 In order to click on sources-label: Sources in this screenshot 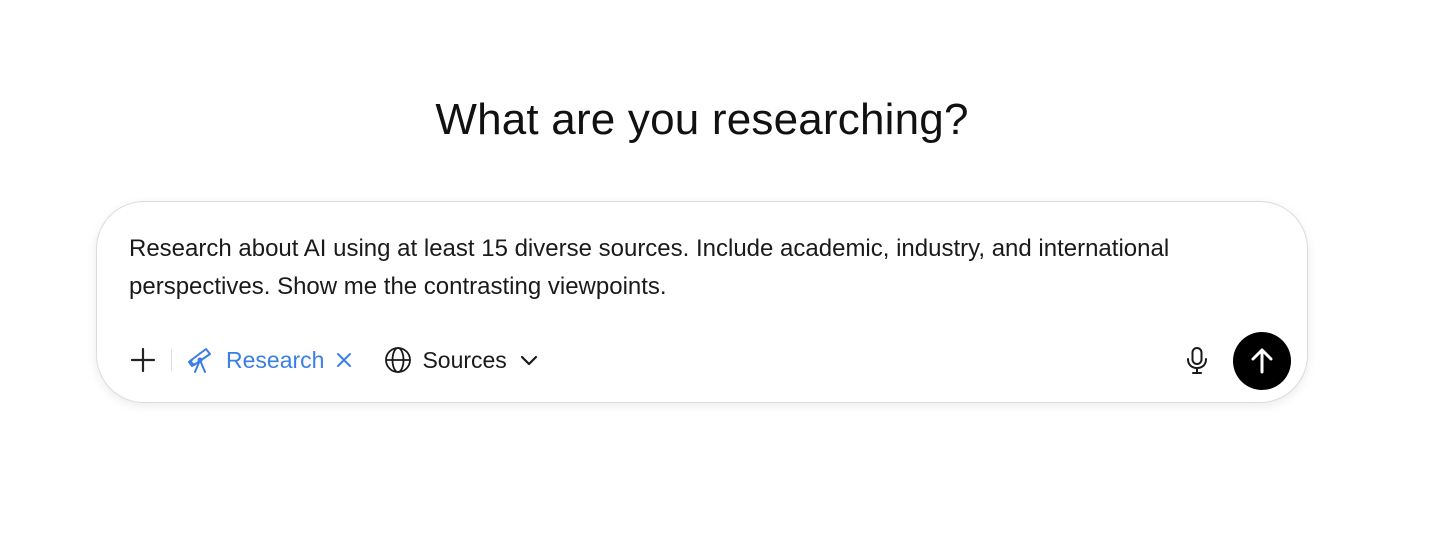, I will do `click(464, 359)`.